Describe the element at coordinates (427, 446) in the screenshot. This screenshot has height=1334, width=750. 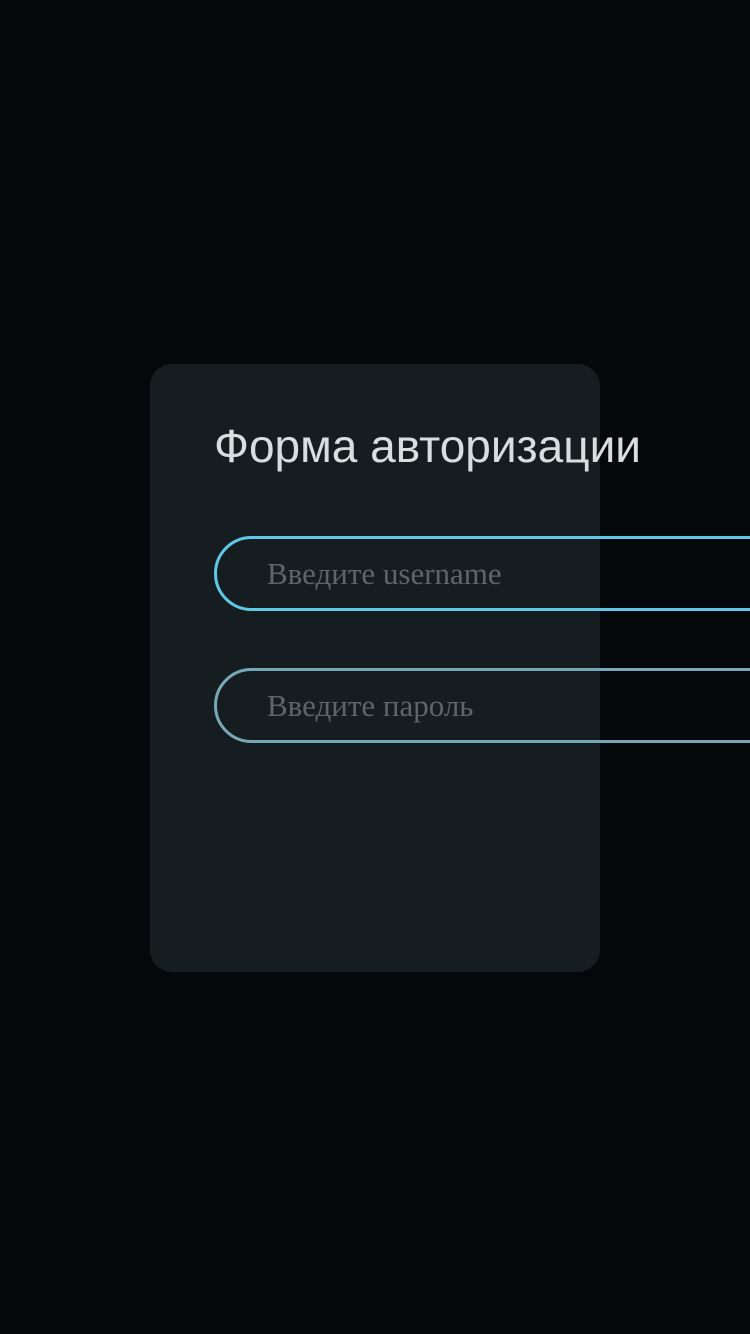
I see `form-title: Форма авторизации` at that location.